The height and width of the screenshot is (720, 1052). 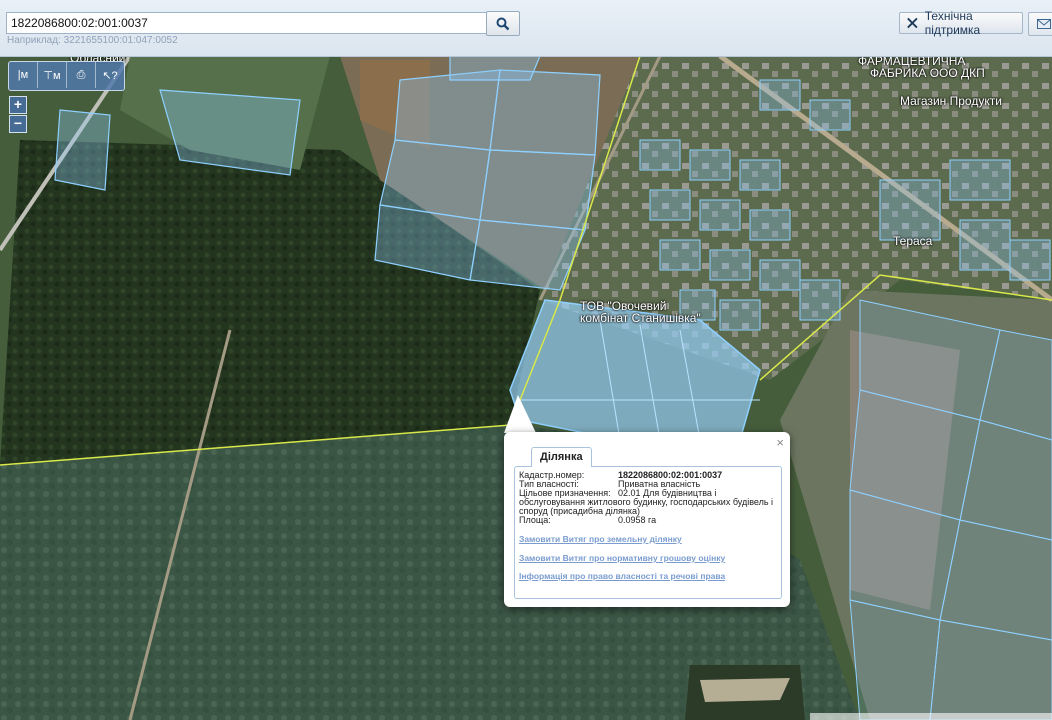 I want to click on tab-parcel: Ділянка, so click(x=561, y=457).